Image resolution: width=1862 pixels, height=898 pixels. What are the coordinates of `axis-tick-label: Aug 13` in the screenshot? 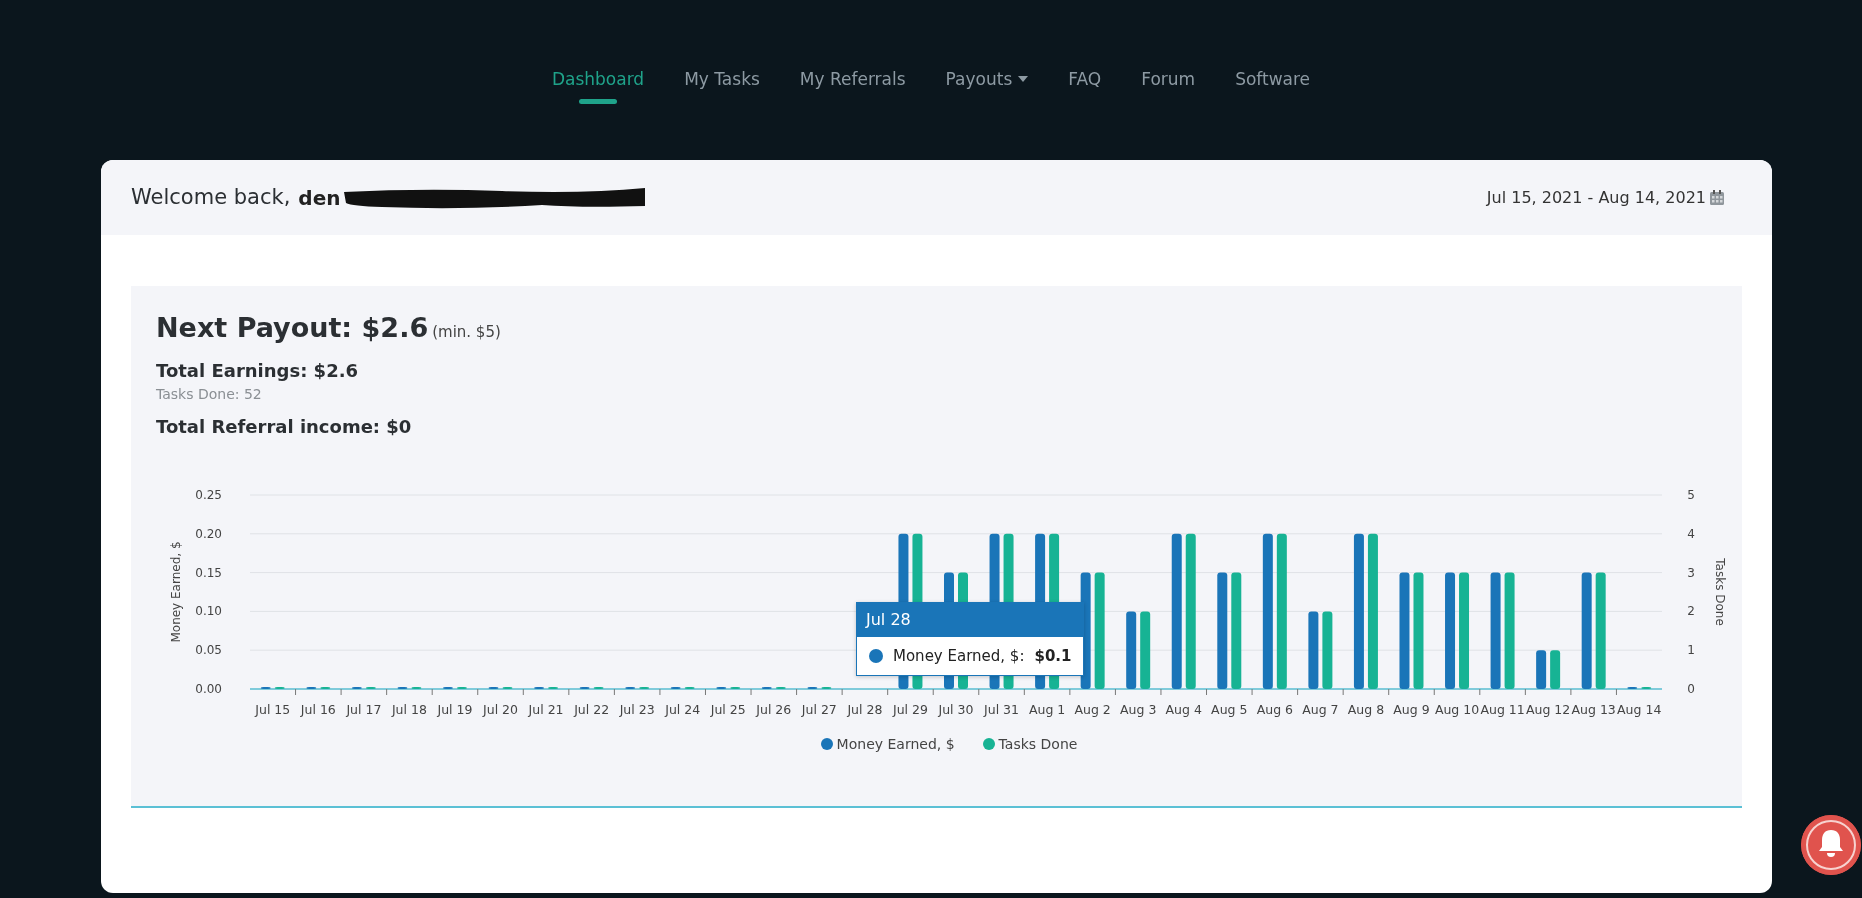 It's located at (1593, 709).